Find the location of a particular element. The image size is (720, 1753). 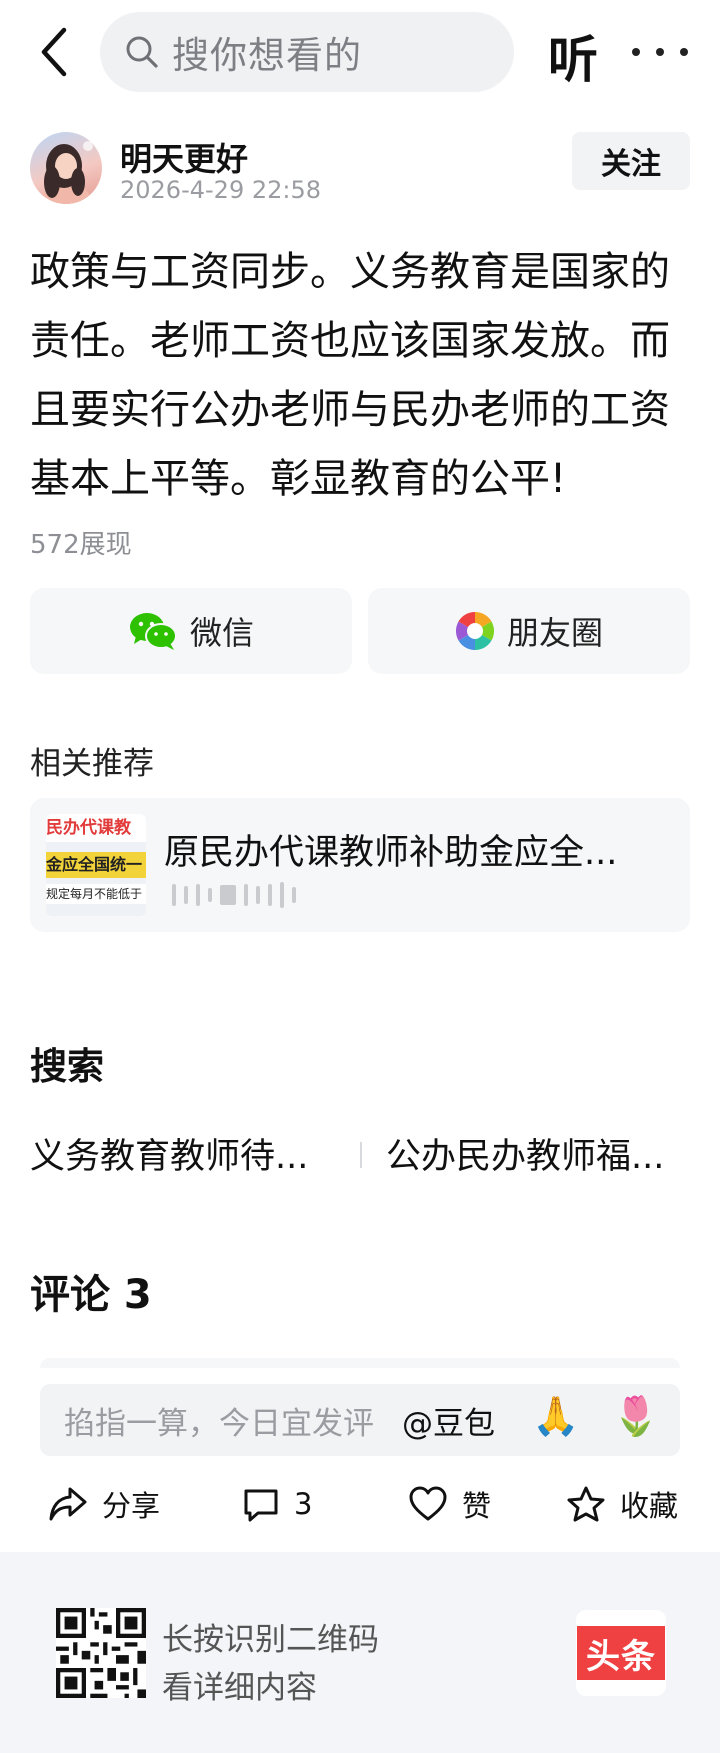

share-button: 分享 is located at coordinates (104, 1504).